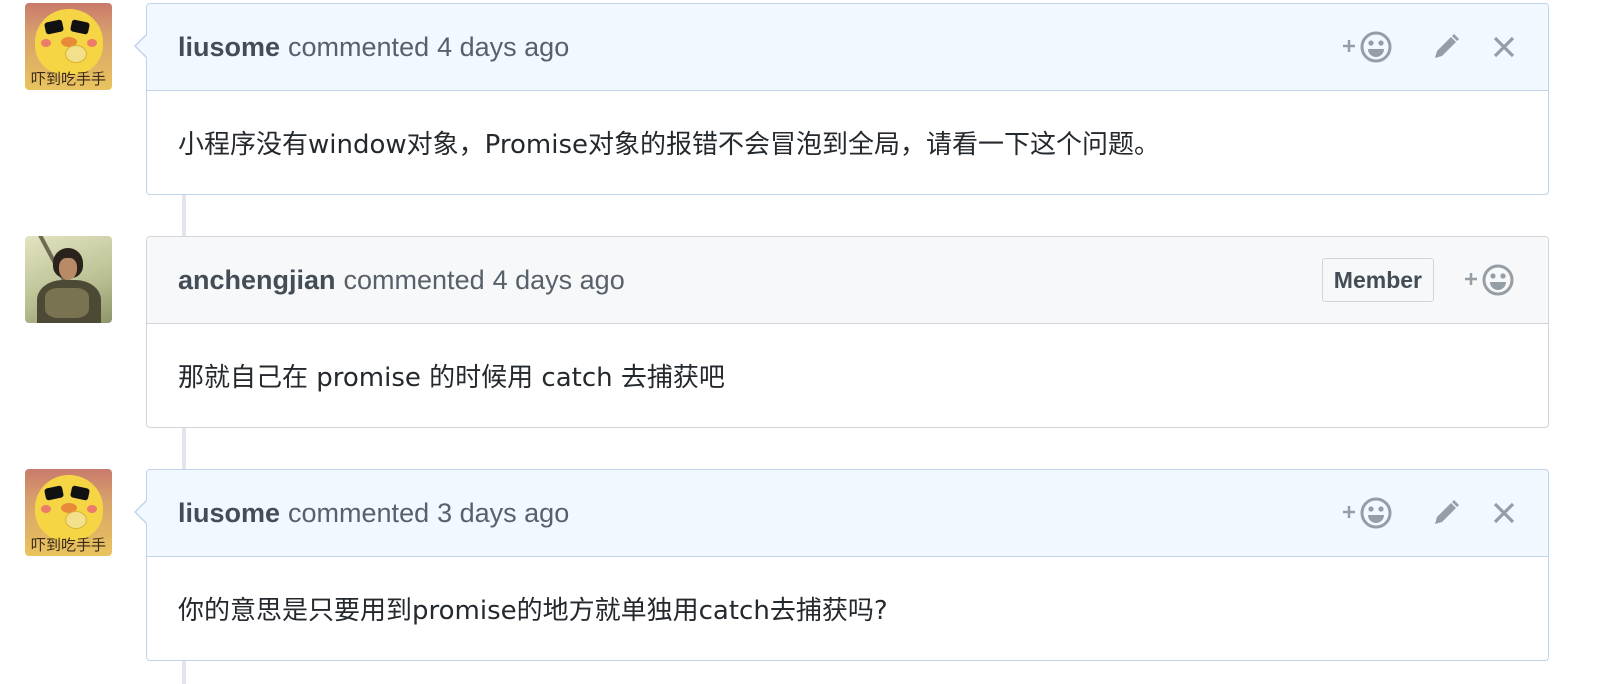  I want to click on comment-body: 你的意思是只要用到promise的地方就单独用catch去捕获吗?, so click(533, 610).